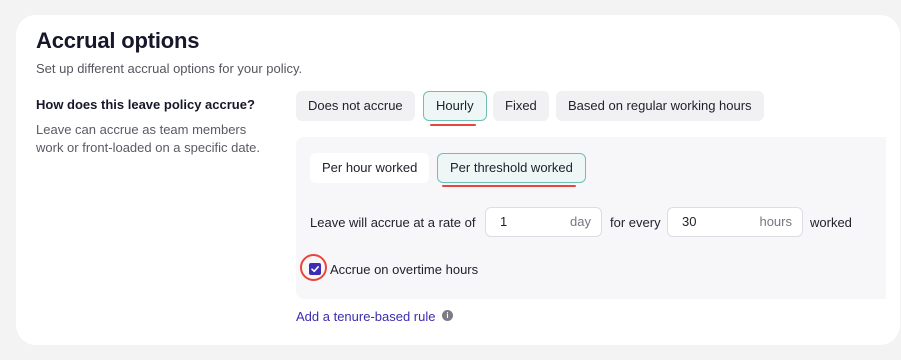 This screenshot has width=901, height=360. I want to click on accrual-amount-input: 1 day, so click(543, 222).